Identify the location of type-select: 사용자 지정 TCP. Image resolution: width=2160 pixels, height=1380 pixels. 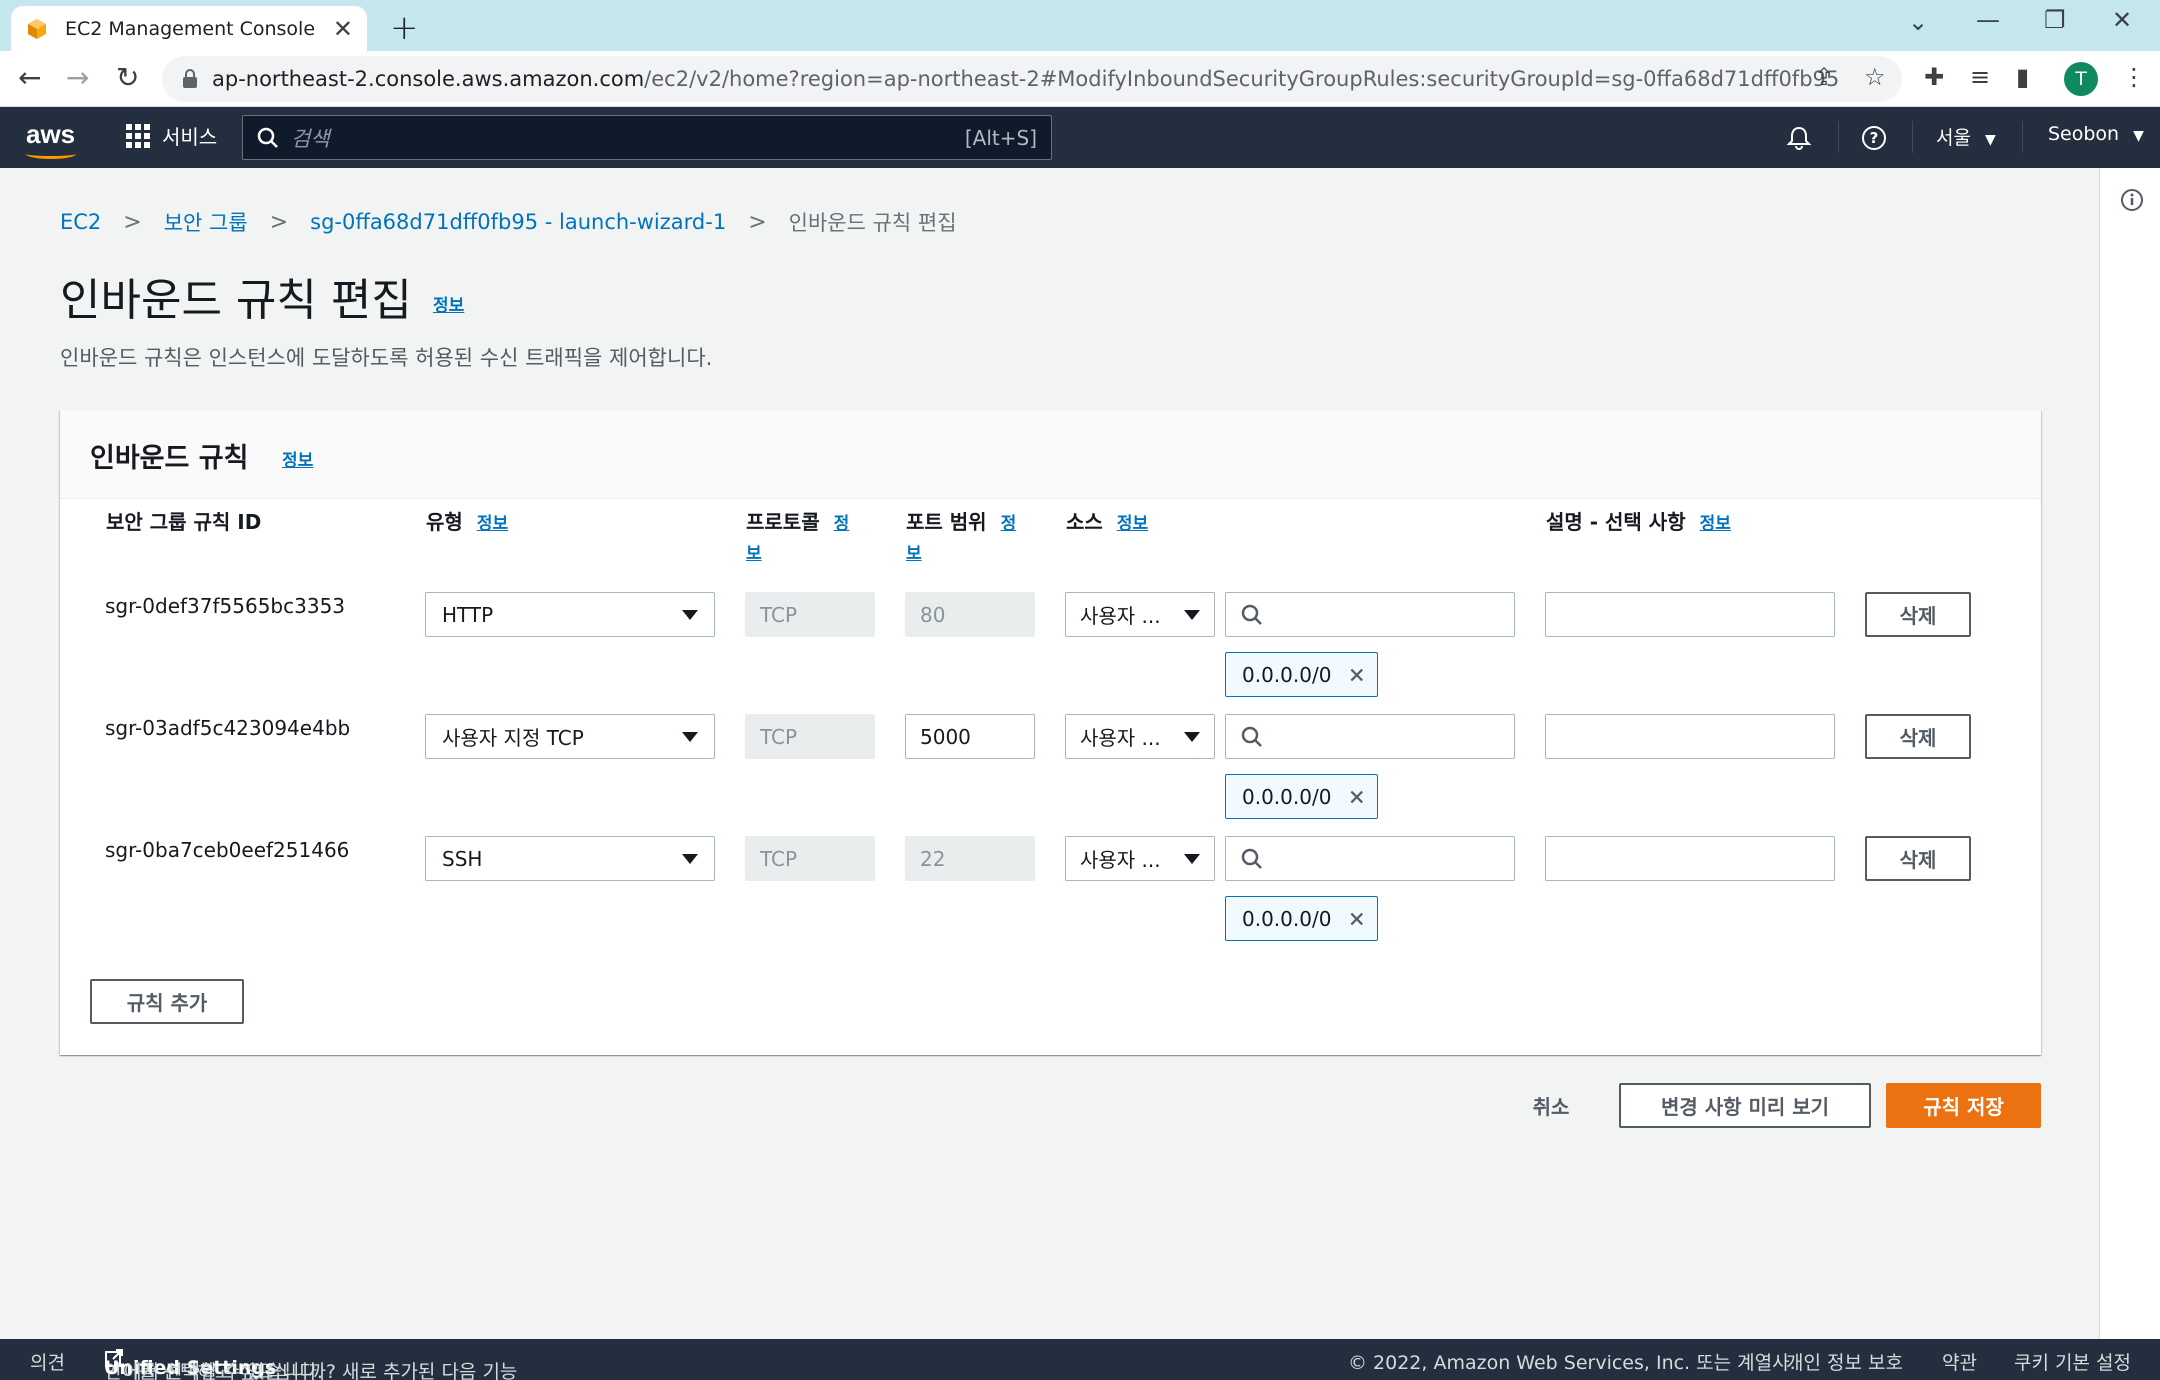
(570, 736).